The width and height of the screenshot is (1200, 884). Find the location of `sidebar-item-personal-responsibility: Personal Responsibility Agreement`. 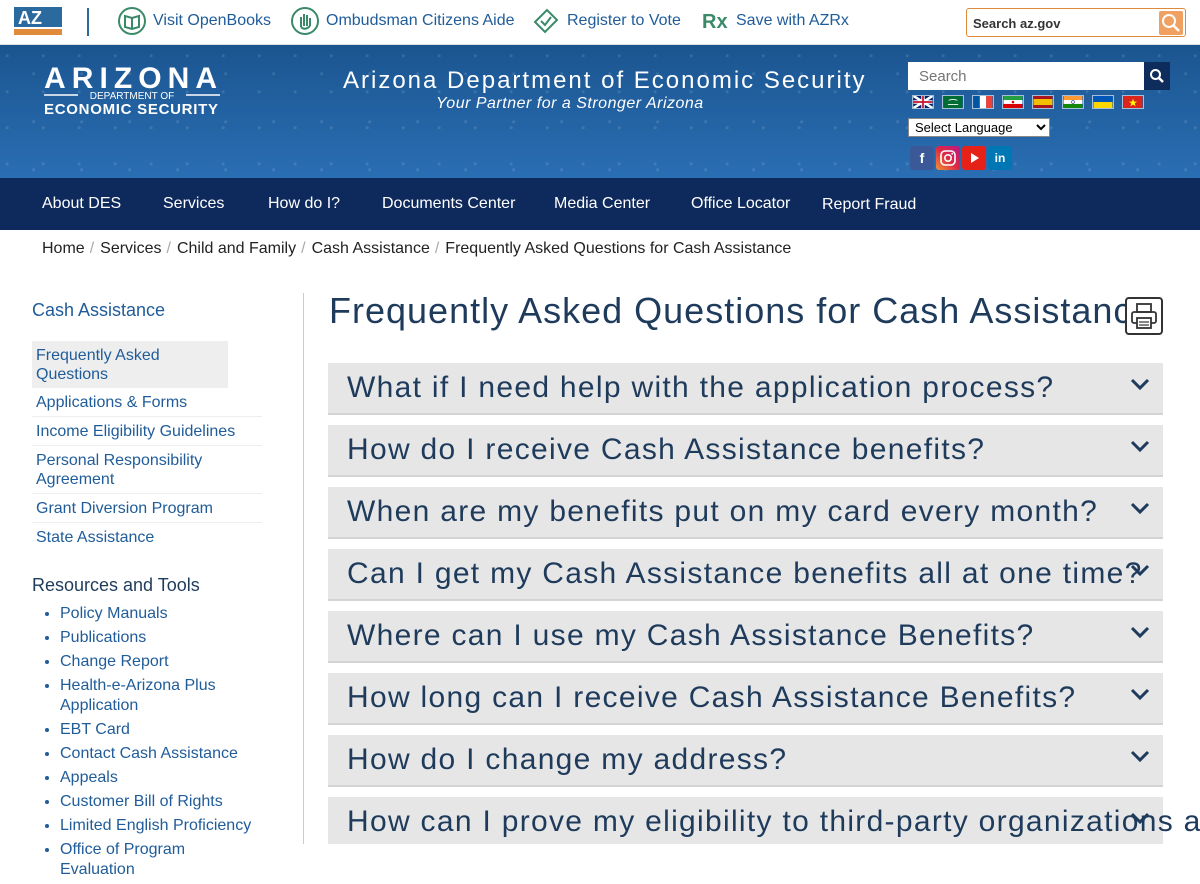

sidebar-item-personal-responsibility: Personal Responsibility Agreement is located at coordinates (147, 470).